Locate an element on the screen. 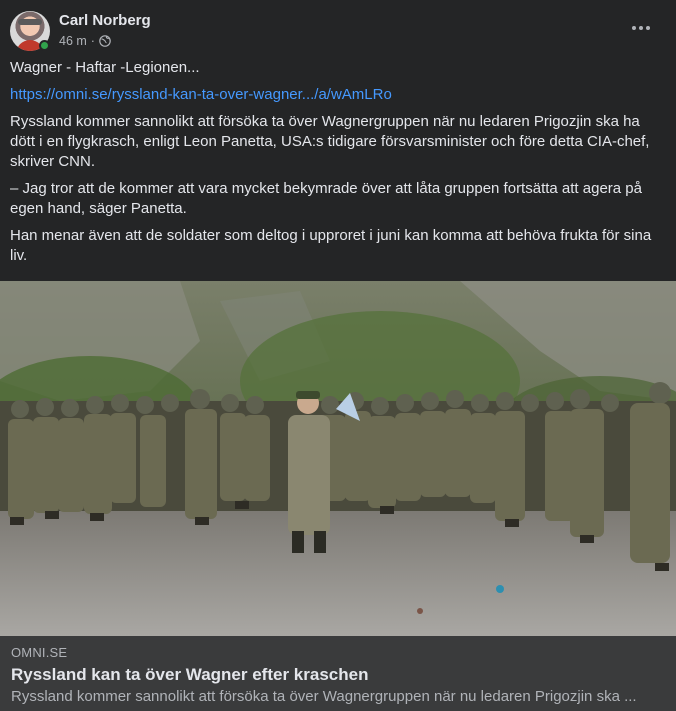  post-meta: 46 m · is located at coordinates (85, 41).